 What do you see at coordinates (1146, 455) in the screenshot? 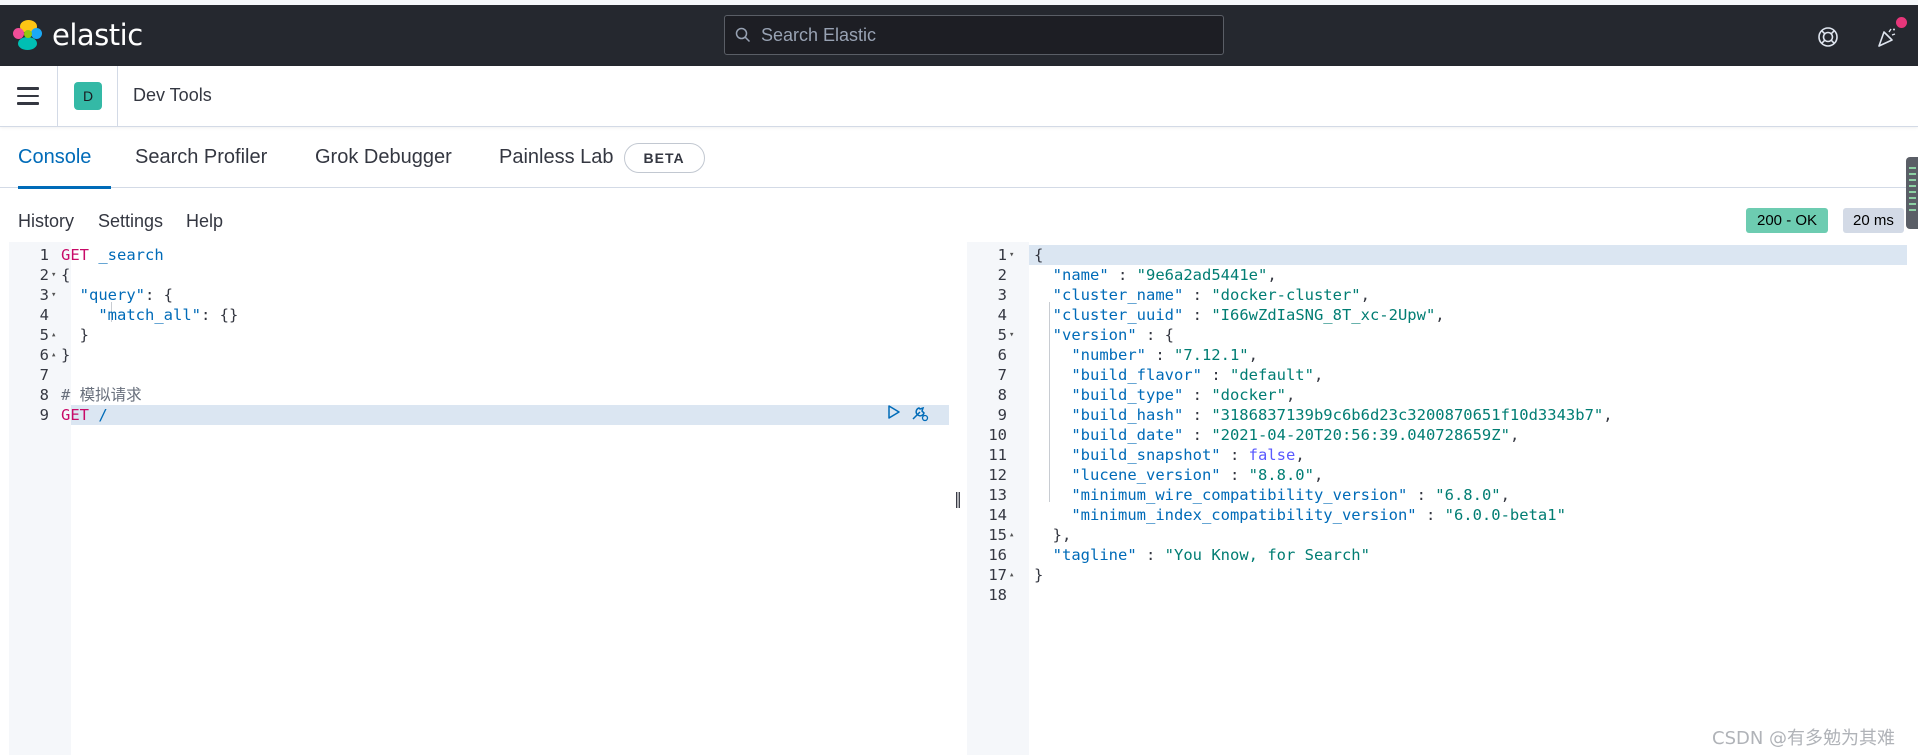
I see `code-token: "build_snapshot"` at bounding box center [1146, 455].